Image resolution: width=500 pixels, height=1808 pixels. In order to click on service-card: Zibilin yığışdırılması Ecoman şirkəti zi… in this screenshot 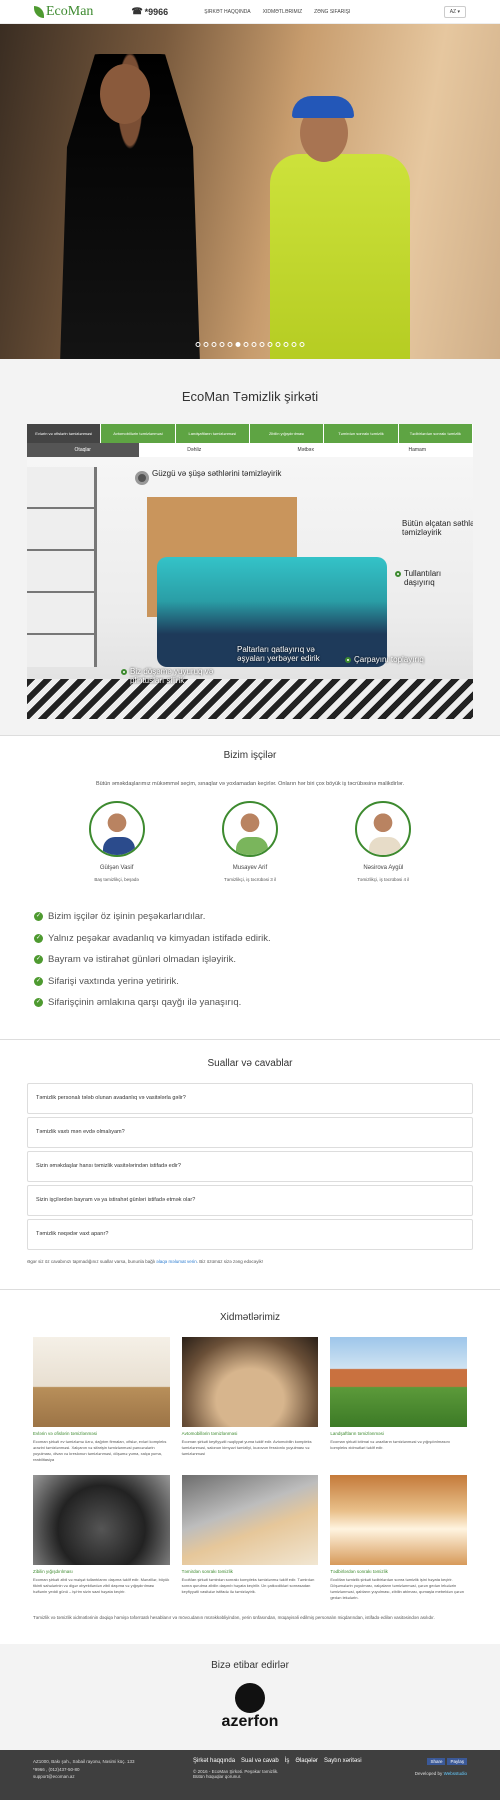, I will do `click(101, 1538)`.